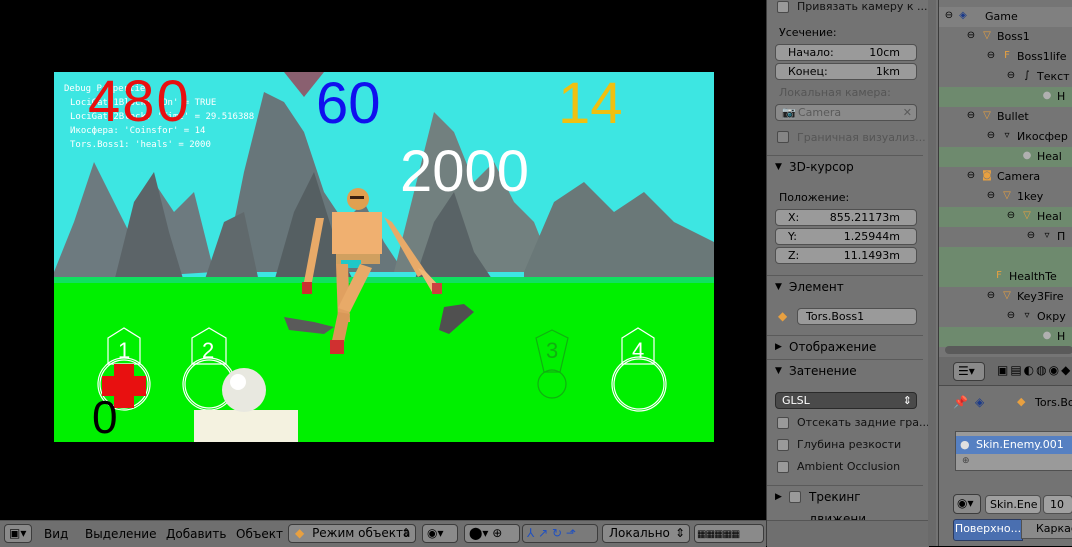  I want to click on backface-checkbox, so click(783, 423).